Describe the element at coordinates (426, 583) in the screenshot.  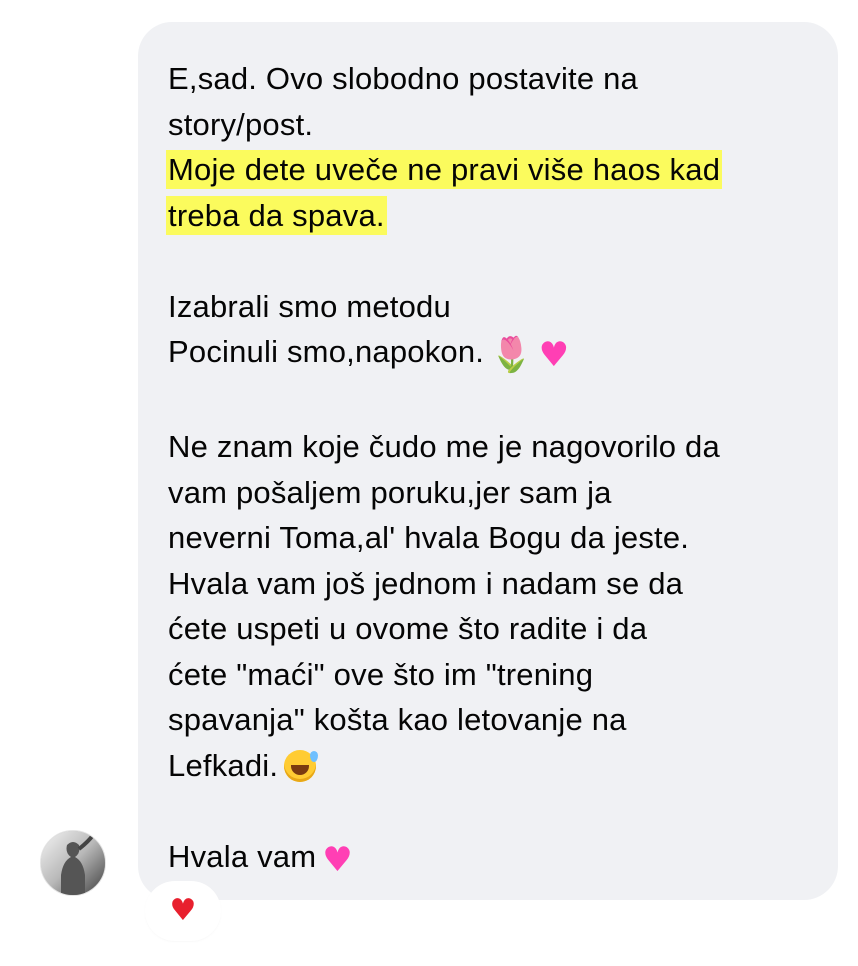
I see `message-line: Hvala vam još jednom i nadam se da` at that location.